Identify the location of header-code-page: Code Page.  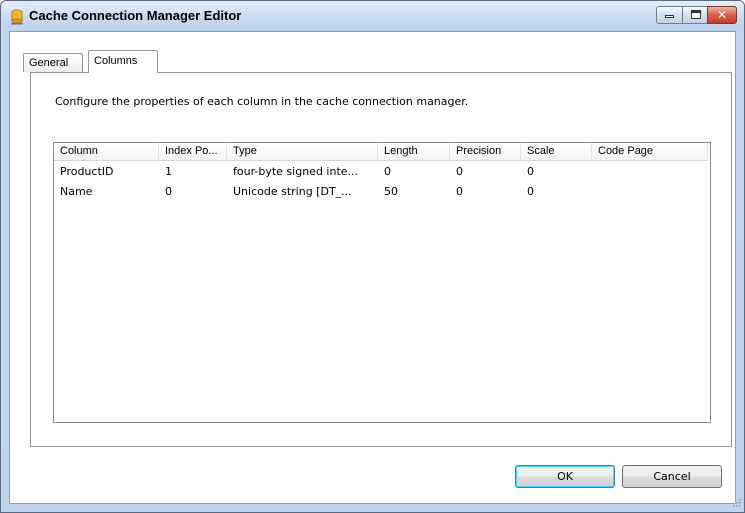
(650, 151).